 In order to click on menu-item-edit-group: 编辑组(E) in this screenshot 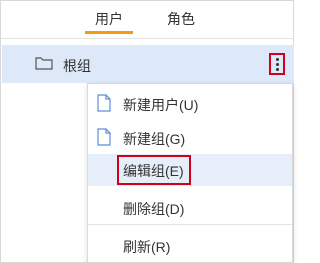, I will do `click(190, 170)`.